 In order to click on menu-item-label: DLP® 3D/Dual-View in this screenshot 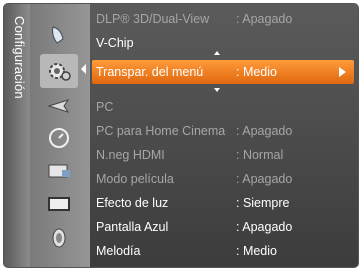, I will do `click(153, 19)`.